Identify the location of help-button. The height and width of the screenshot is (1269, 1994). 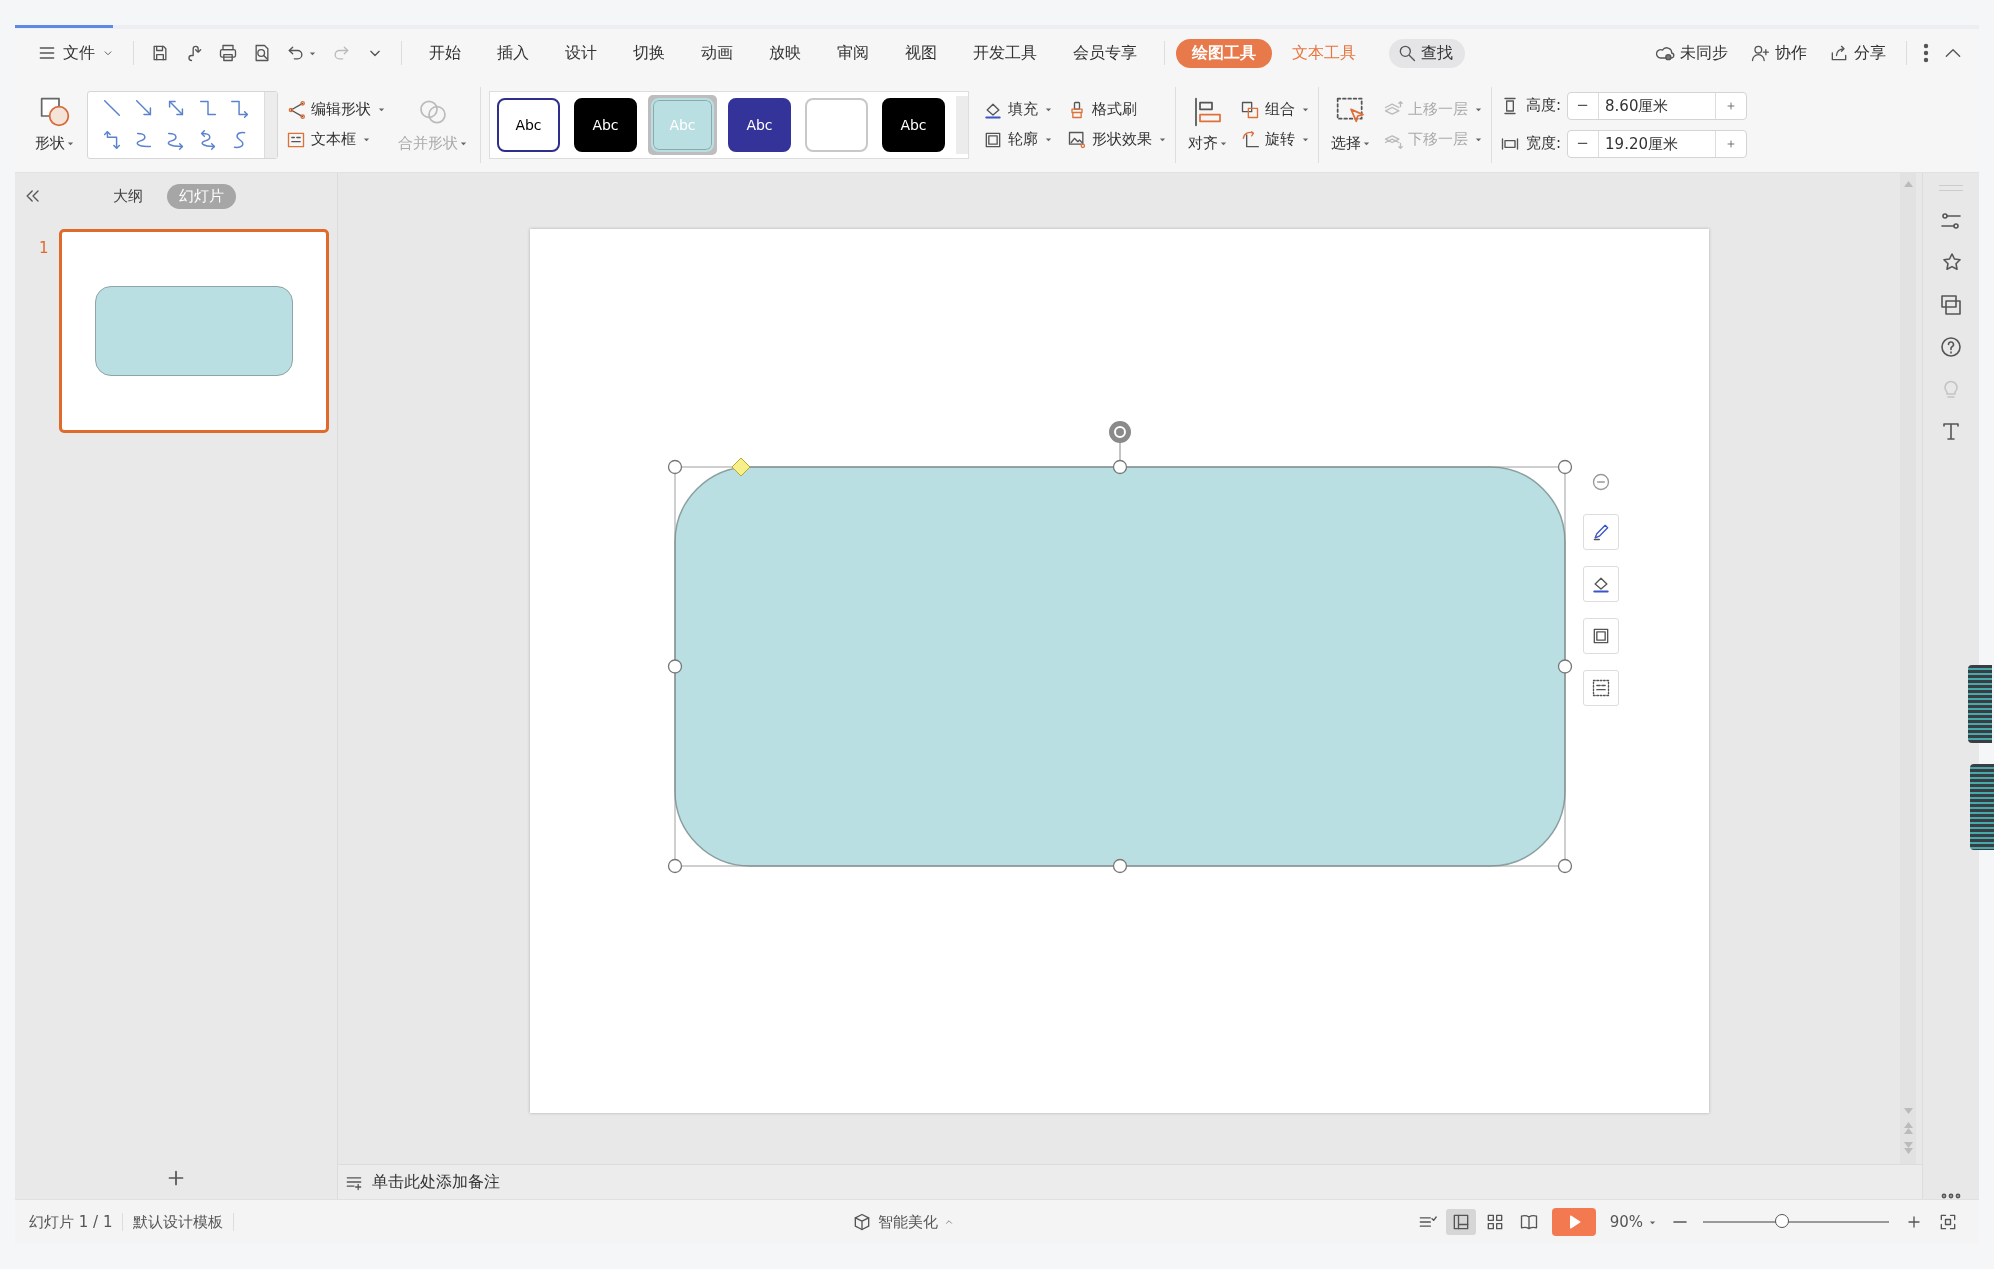
(1951, 347).